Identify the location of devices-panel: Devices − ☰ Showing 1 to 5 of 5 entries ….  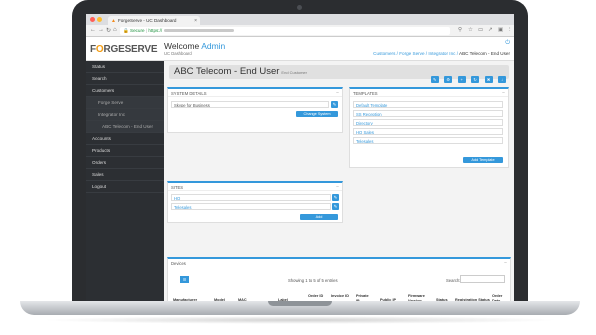
(339, 280).